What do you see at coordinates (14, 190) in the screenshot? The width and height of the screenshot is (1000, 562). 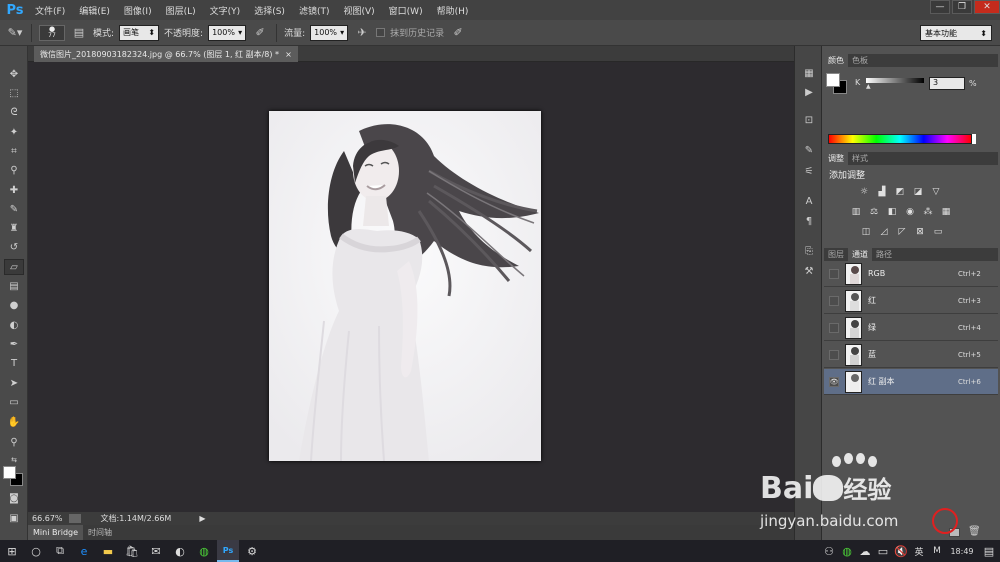 I see `healing-brush-tool-icon: ✚` at bounding box center [14, 190].